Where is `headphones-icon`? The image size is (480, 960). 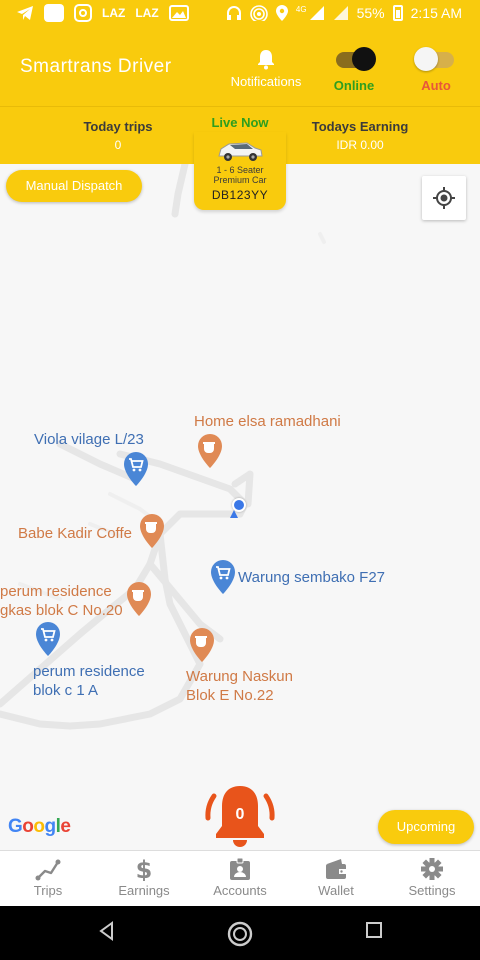 headphones-icon is located at coordinates (233, 13).